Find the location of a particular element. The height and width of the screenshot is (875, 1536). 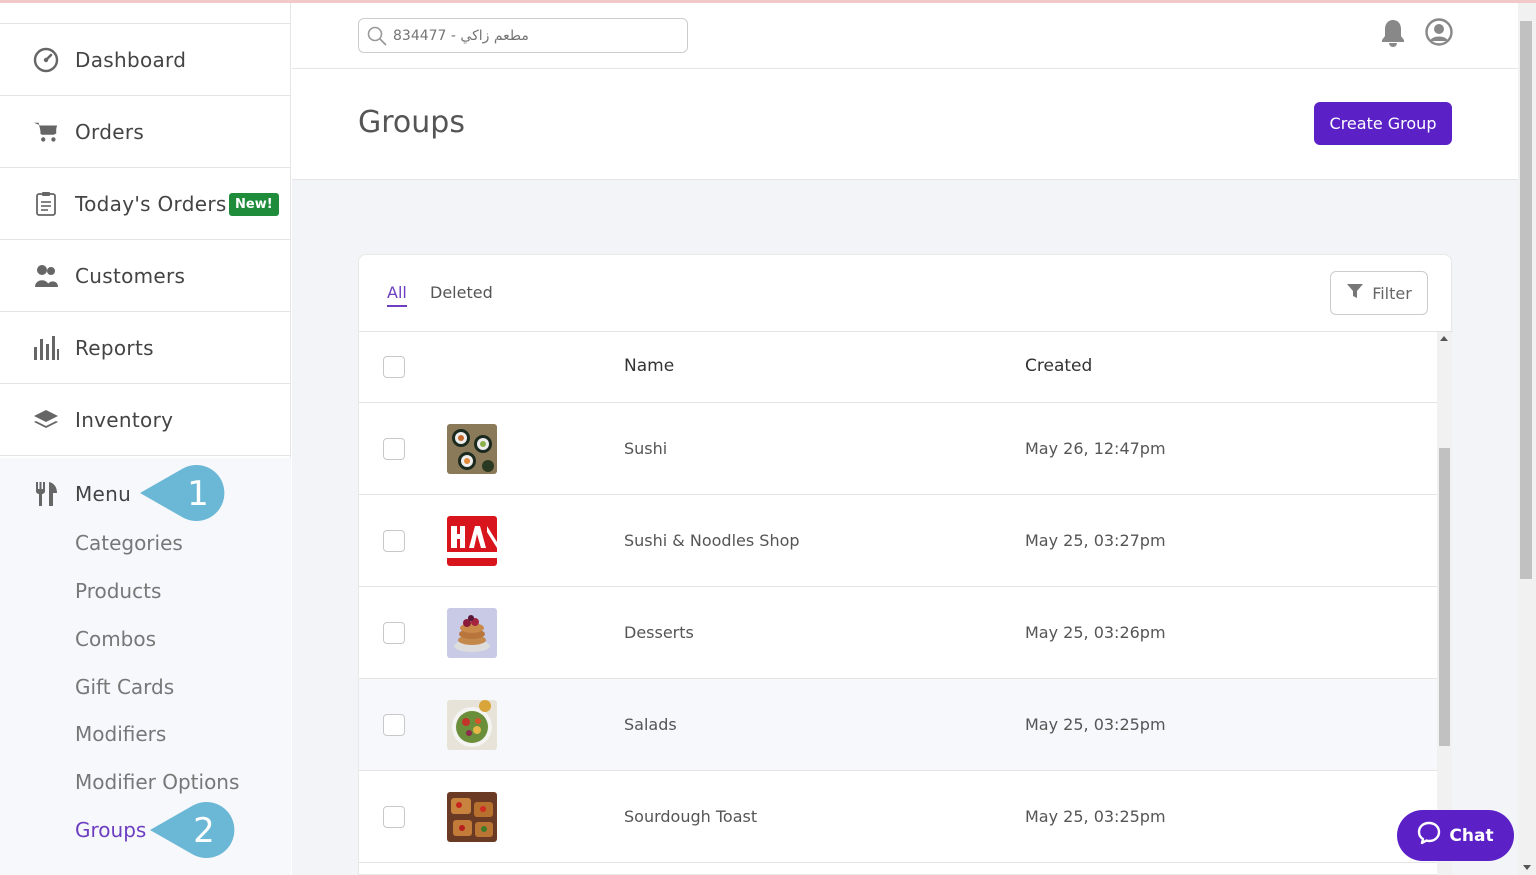

sidebar-item-customers: Customers is located at coordinates (145, 276).